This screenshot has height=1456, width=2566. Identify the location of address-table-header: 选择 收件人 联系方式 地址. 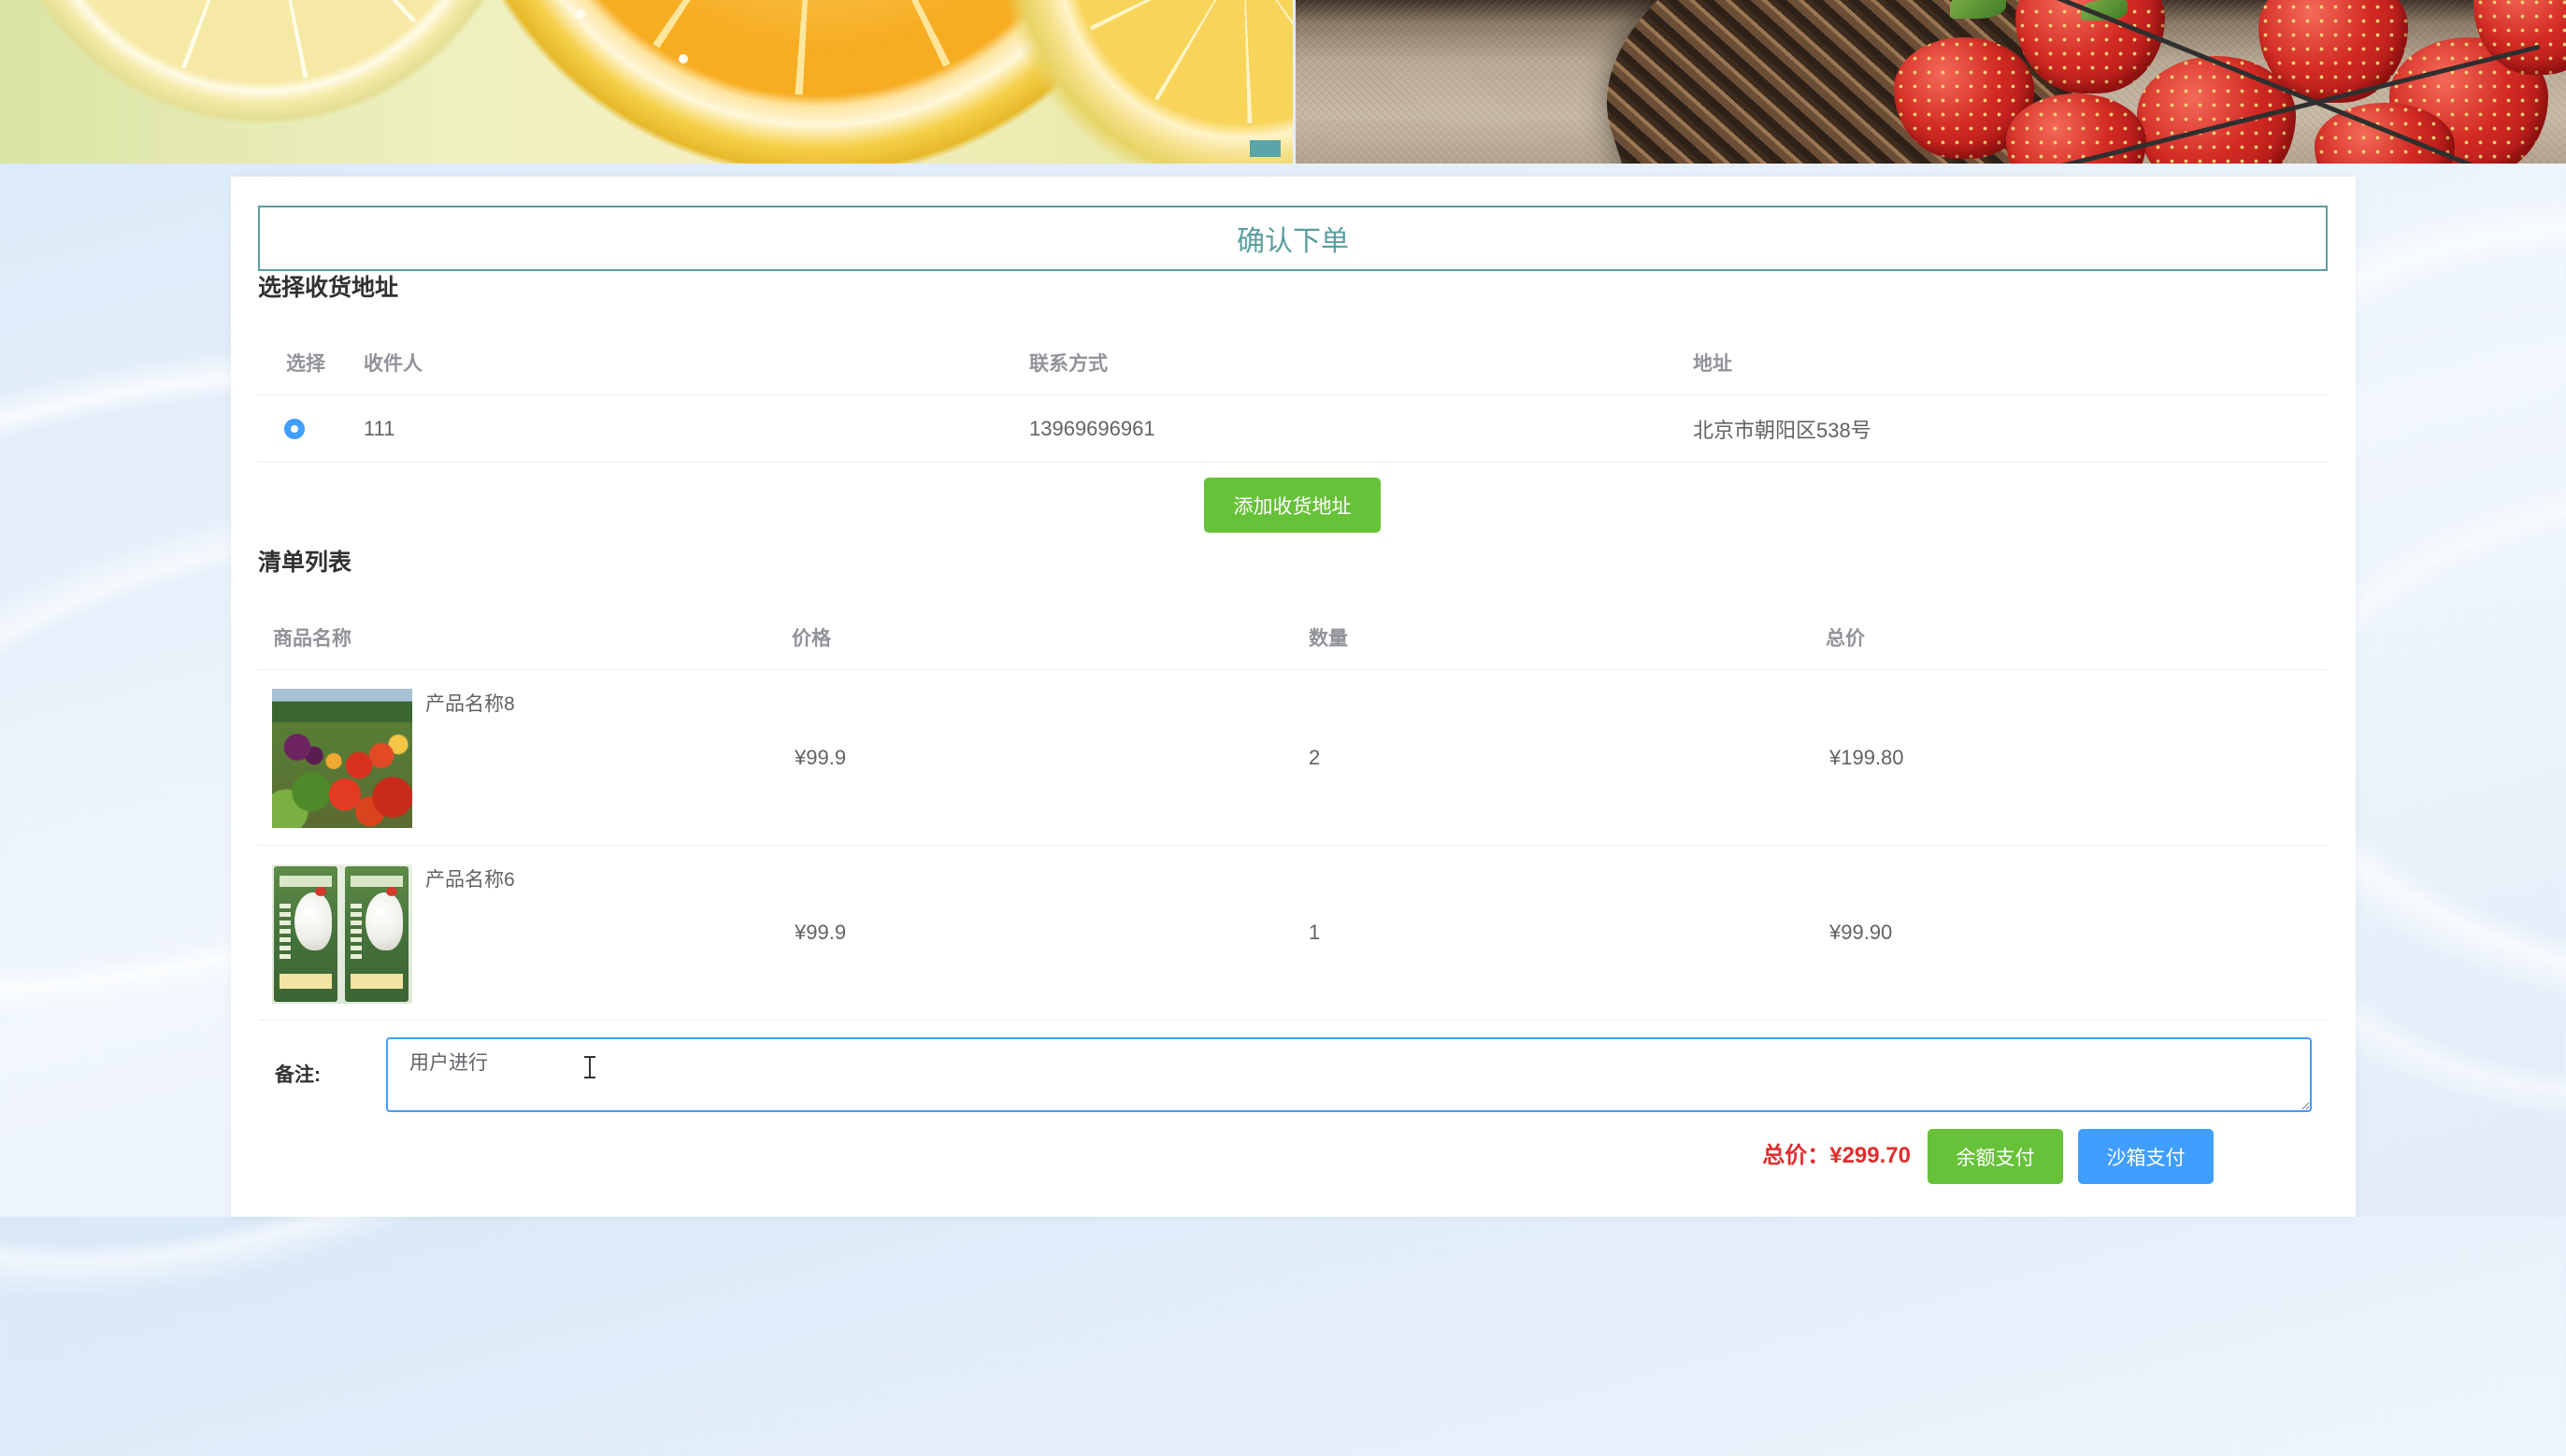
(1293, 362).